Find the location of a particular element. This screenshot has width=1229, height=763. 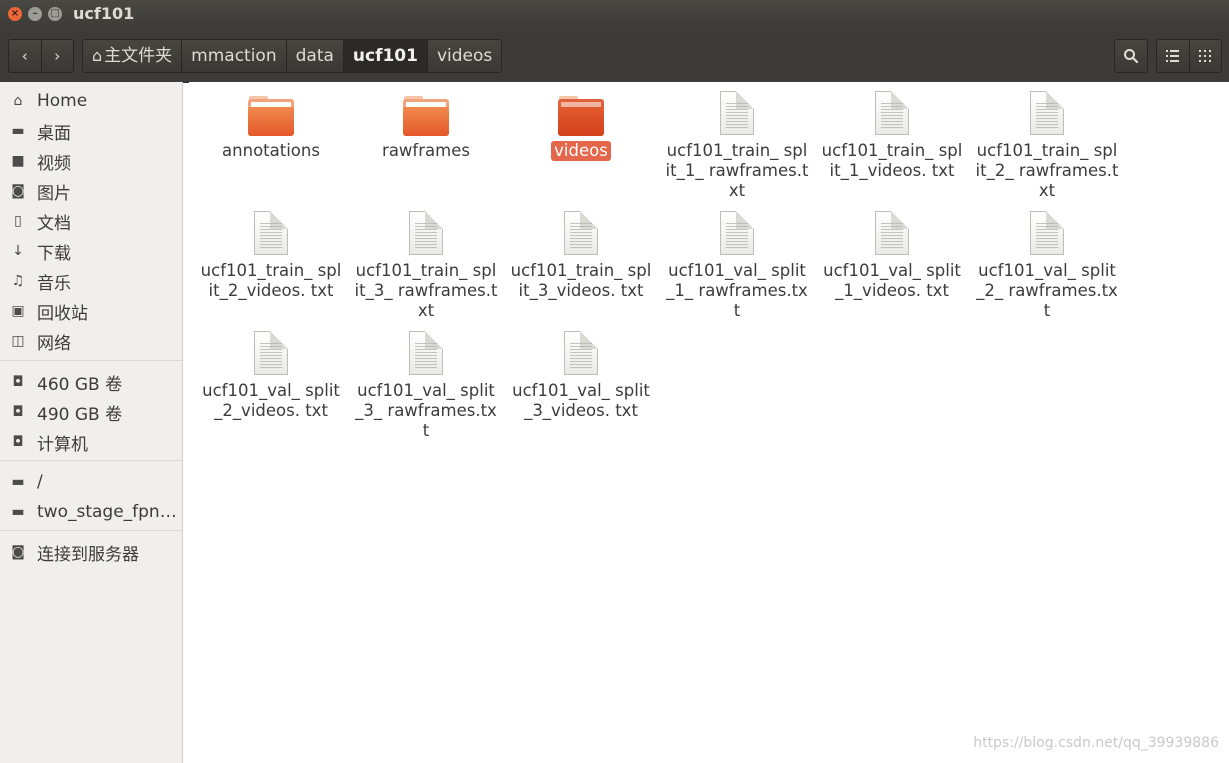

file-item: ucf101_val_ split_3_videos. txt is located at coordinates (581, 371).